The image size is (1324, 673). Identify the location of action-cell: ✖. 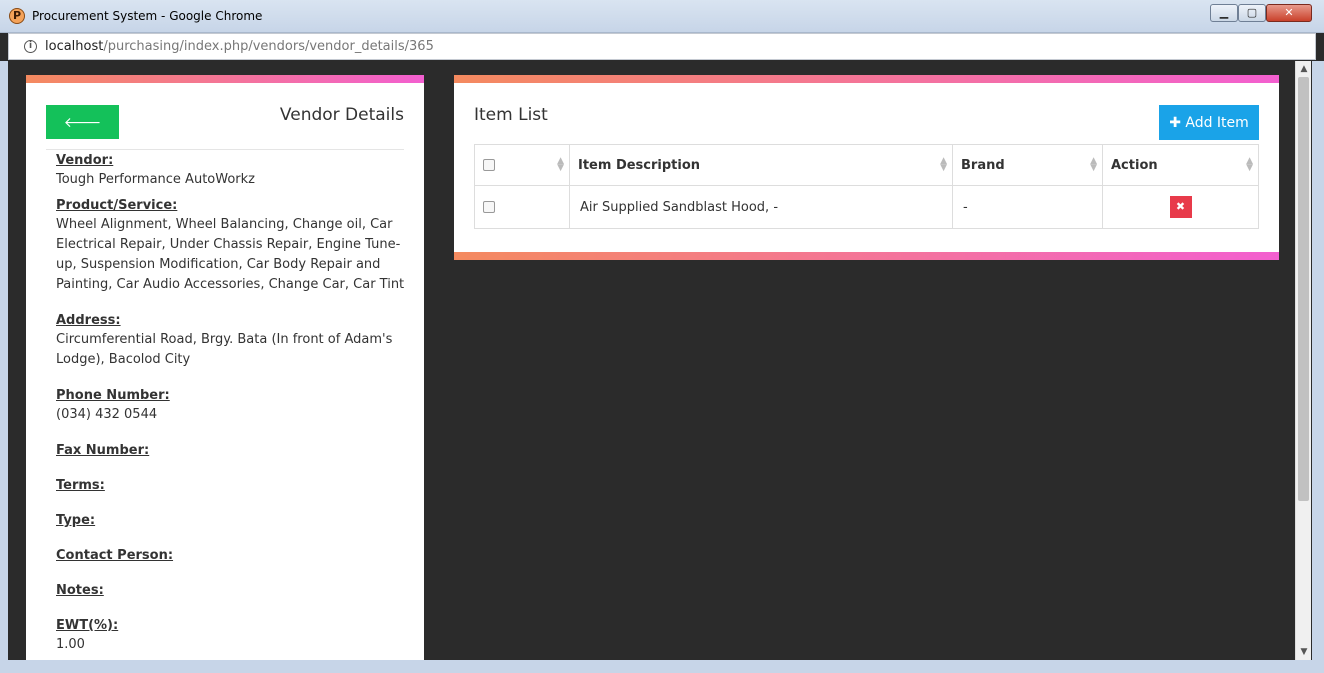
(1180, 207).